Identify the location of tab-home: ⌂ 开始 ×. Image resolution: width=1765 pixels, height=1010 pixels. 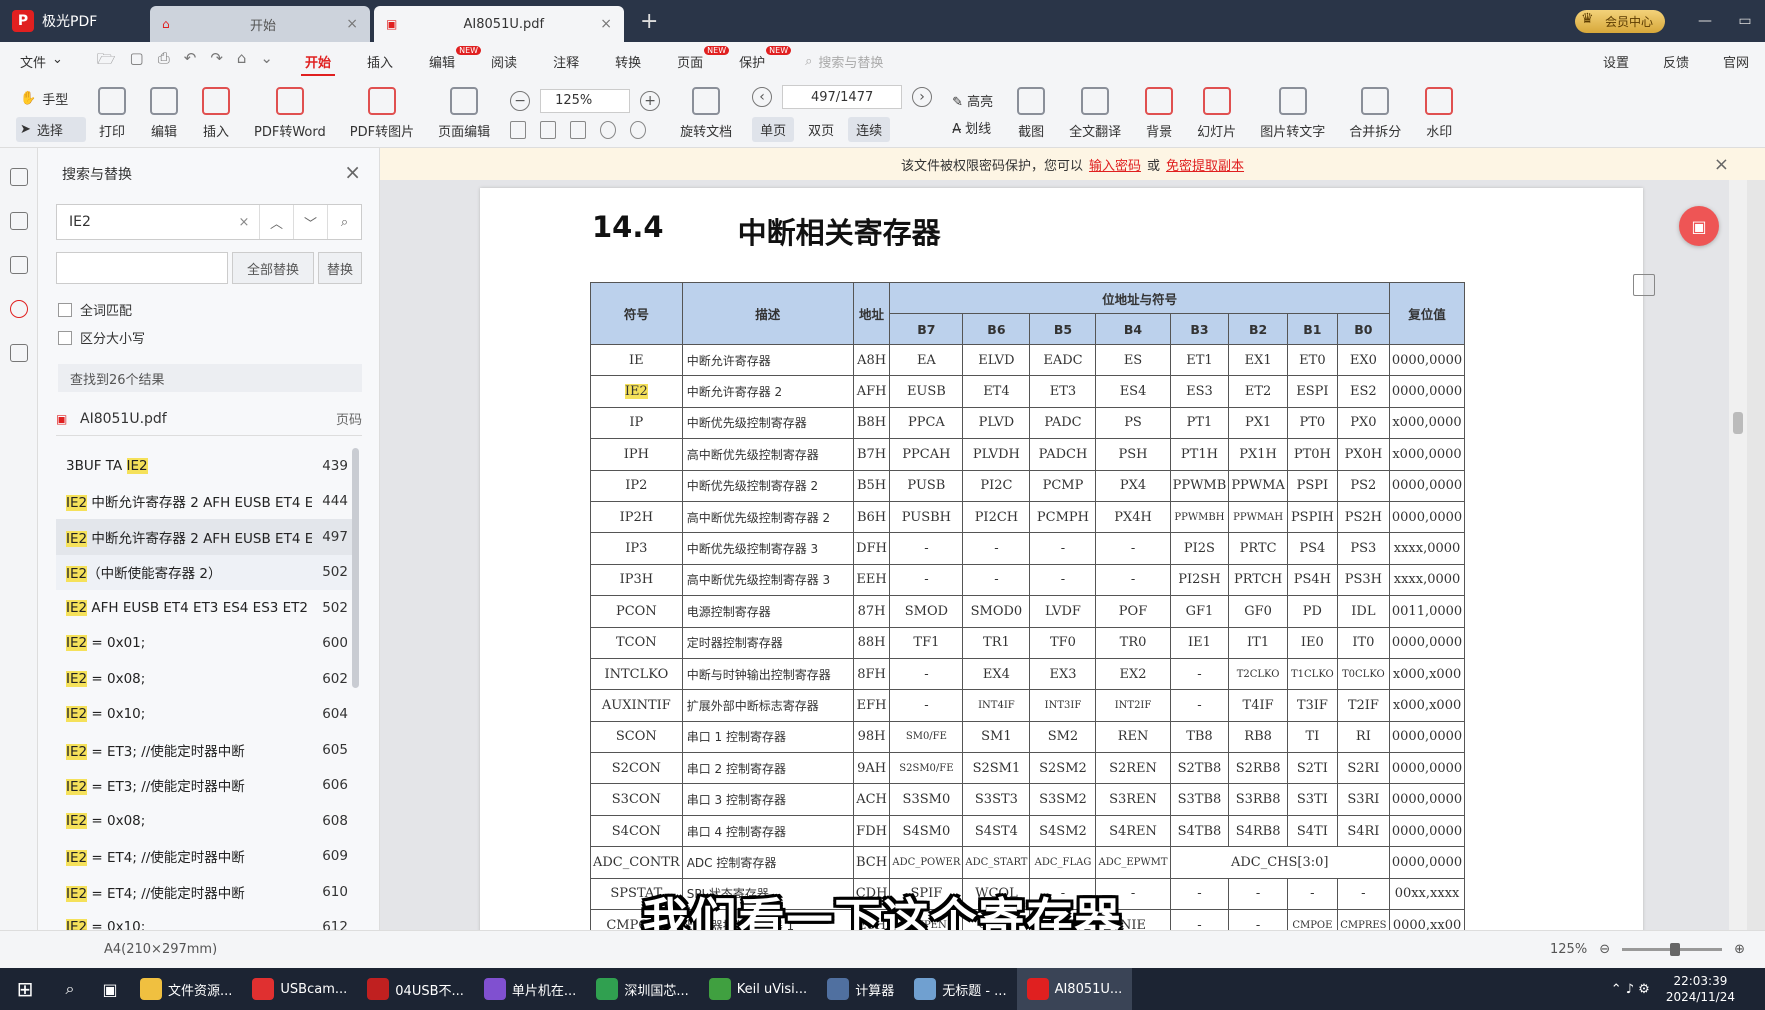
(260, 24).